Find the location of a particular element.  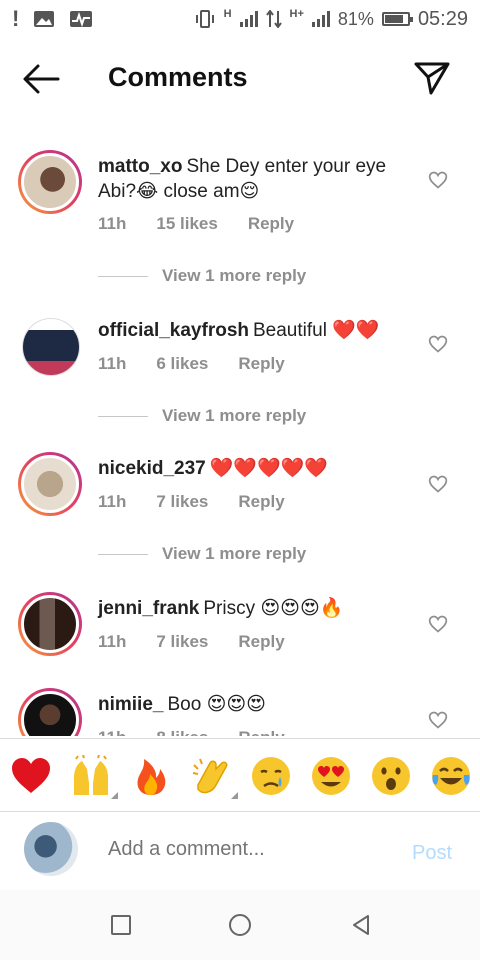

comment-username: jenni_frank is located at coordinates (148, 608).